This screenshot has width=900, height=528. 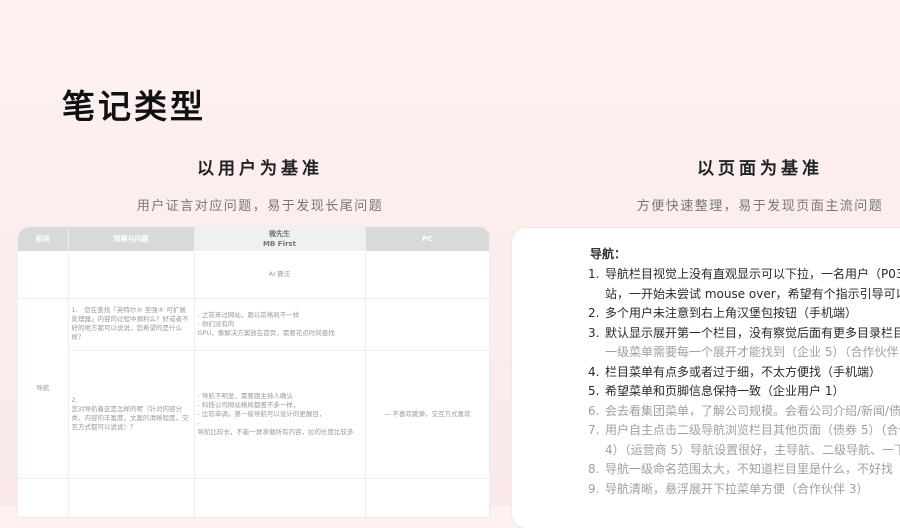 What do you see at coordinates (752, 430) in the screenshot?
I see `list-item-text: 用户自主点击二级导航浏览栏目其他页面（债券 5）（合作伙伴` at bounding box center [752, 430].